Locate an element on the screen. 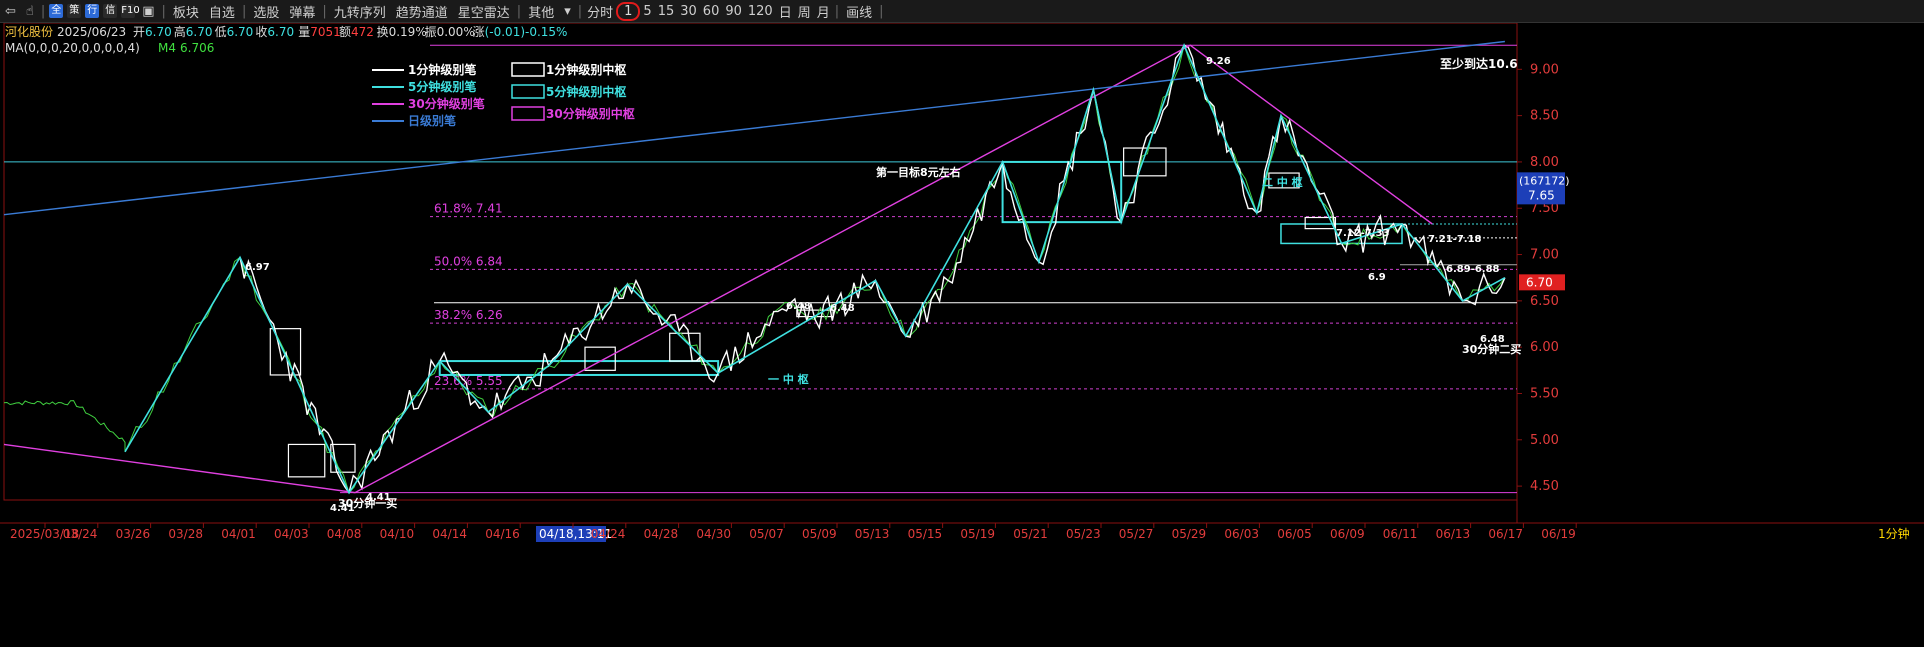 This screenshot has width=1924, height=647. toolbar-item-3: 弹幕 is located at coordinates (302, 11).